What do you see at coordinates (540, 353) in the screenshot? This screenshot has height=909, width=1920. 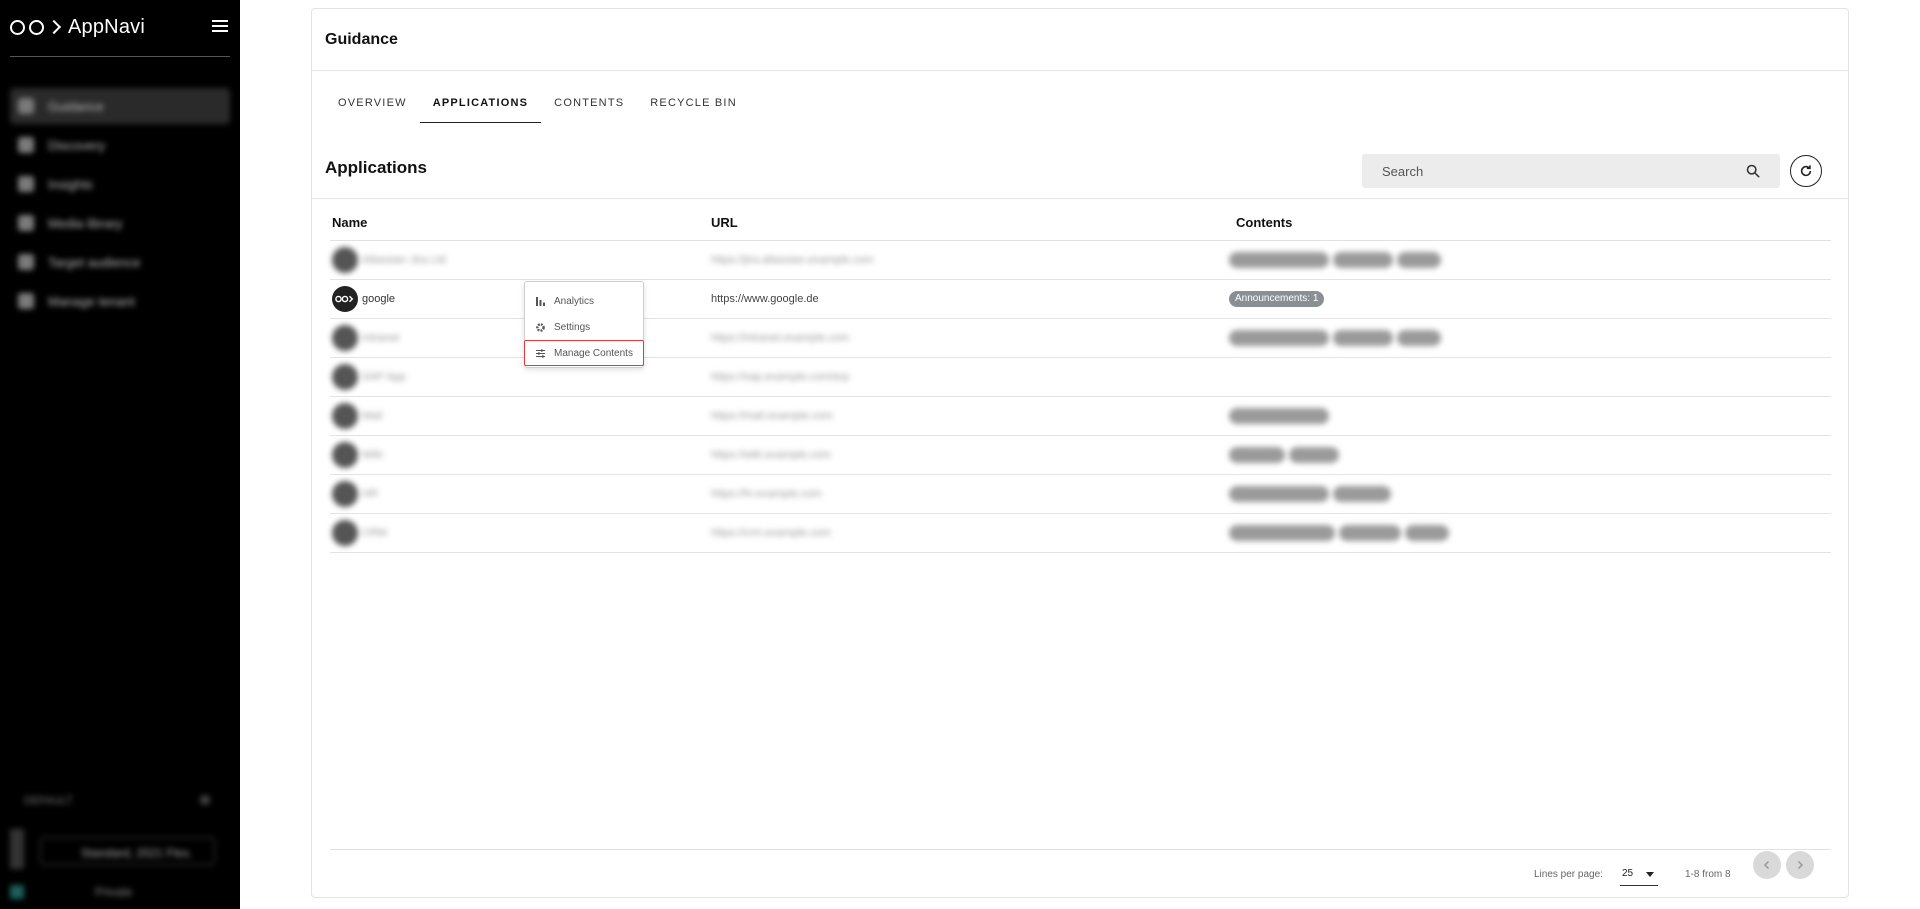 I see `sliders-icon` at bounding box center [540, 353].